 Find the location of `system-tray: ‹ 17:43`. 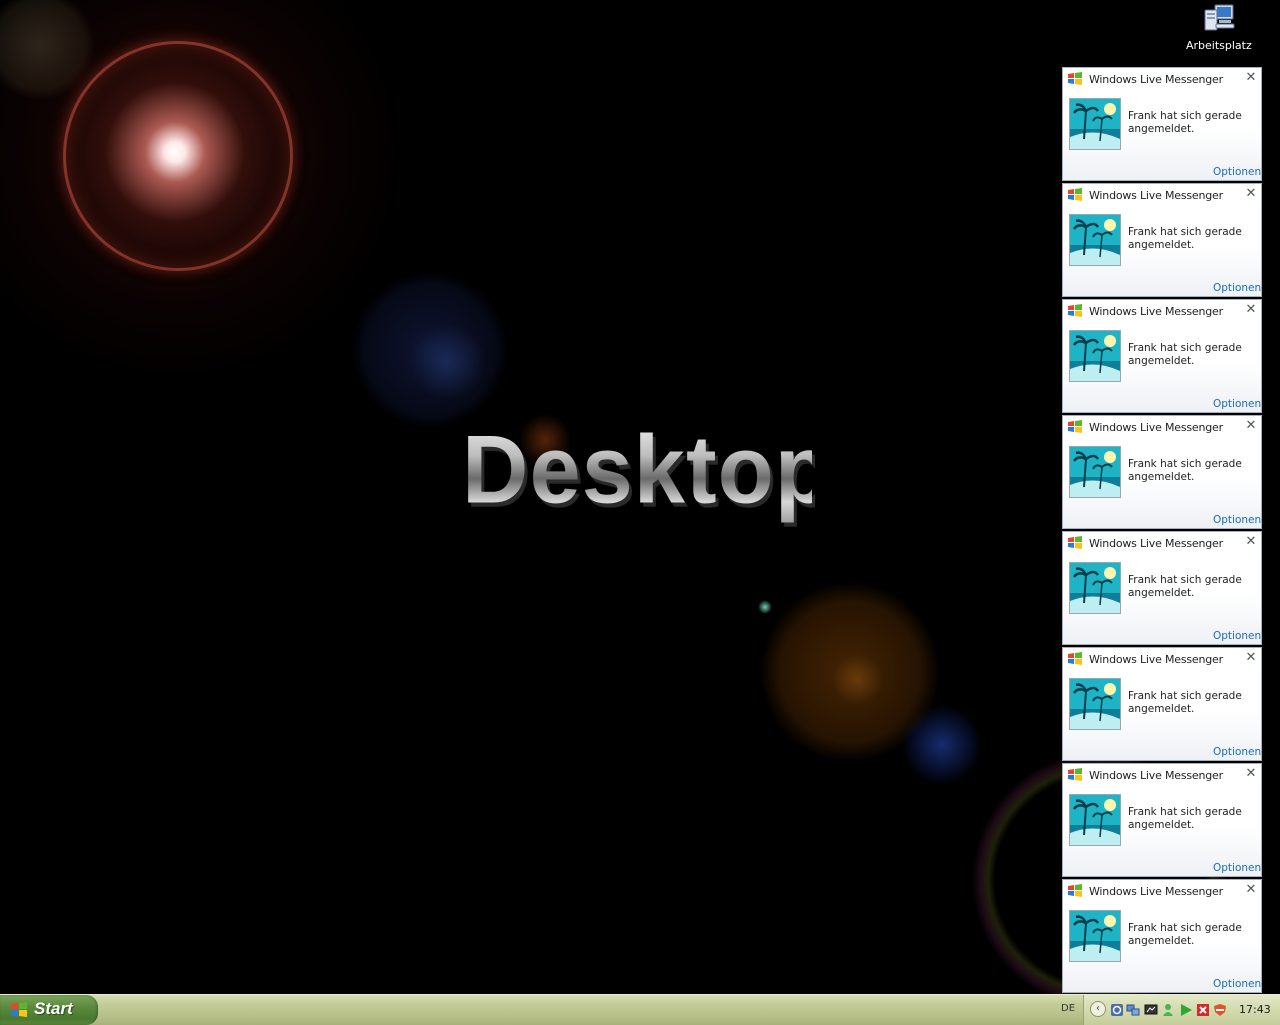

system-tray: ‹ 17:43 is located at coordinates (1181, 1010).